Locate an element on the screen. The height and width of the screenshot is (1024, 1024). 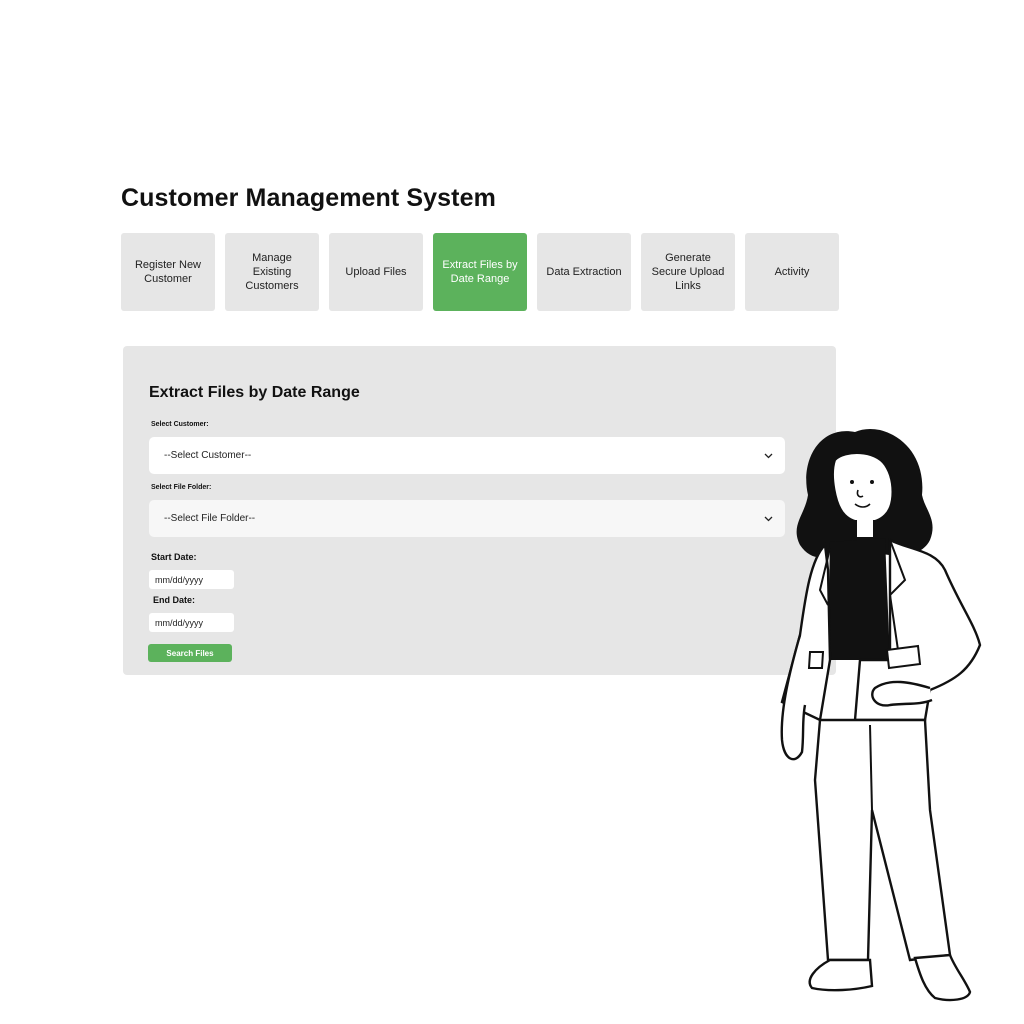
folder-select-value: --Select File Folder-- is located at coordinates (210, 518).